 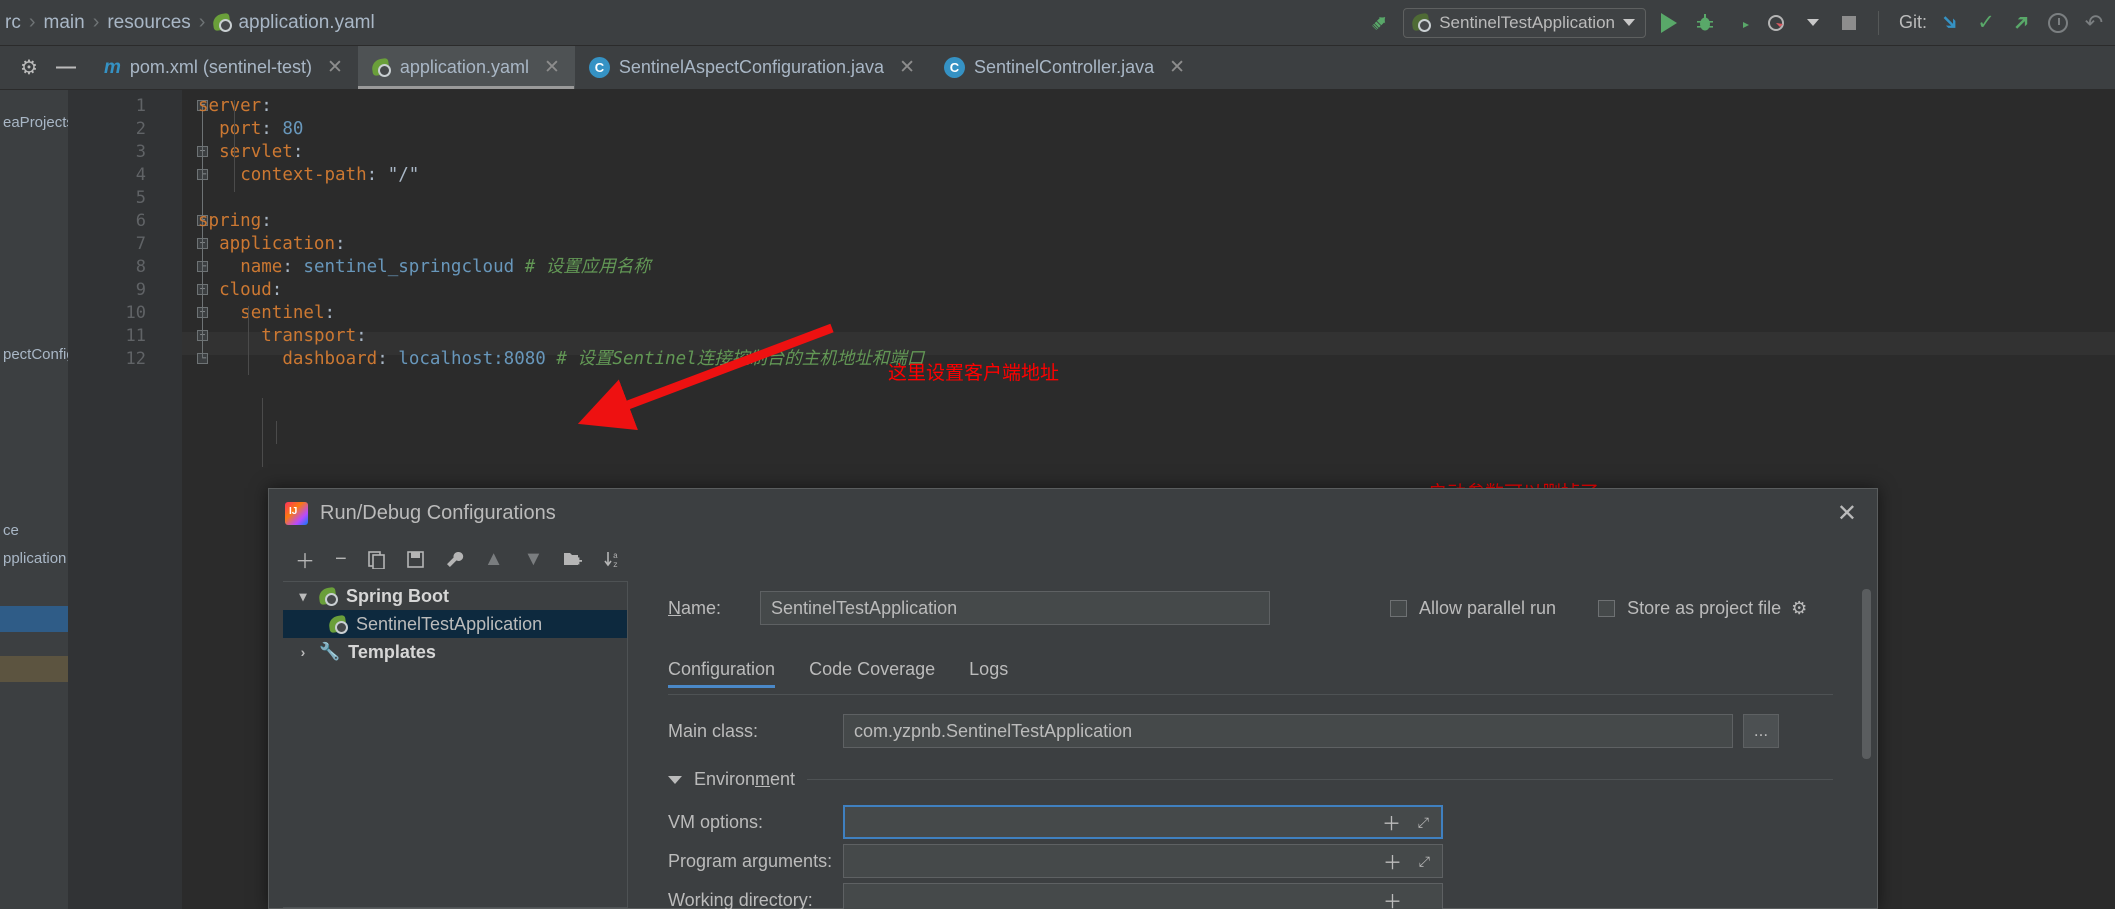 I want to click on line-number: 5, so click(x=140, y=198).